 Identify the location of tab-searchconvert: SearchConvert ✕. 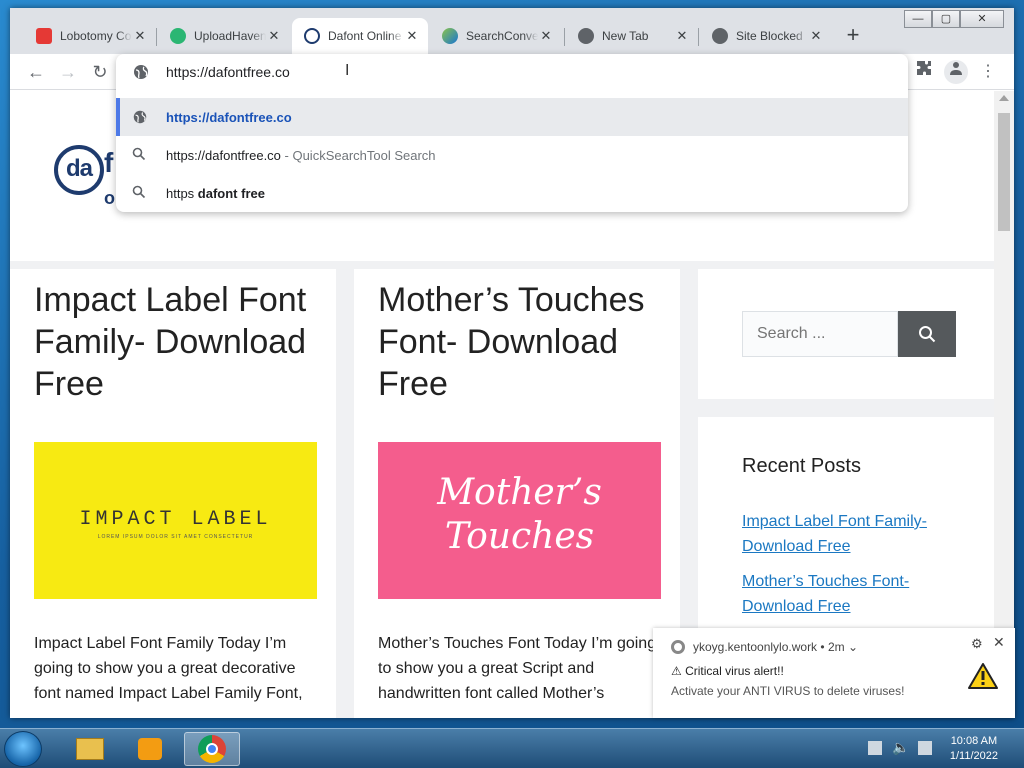
(496, 36).